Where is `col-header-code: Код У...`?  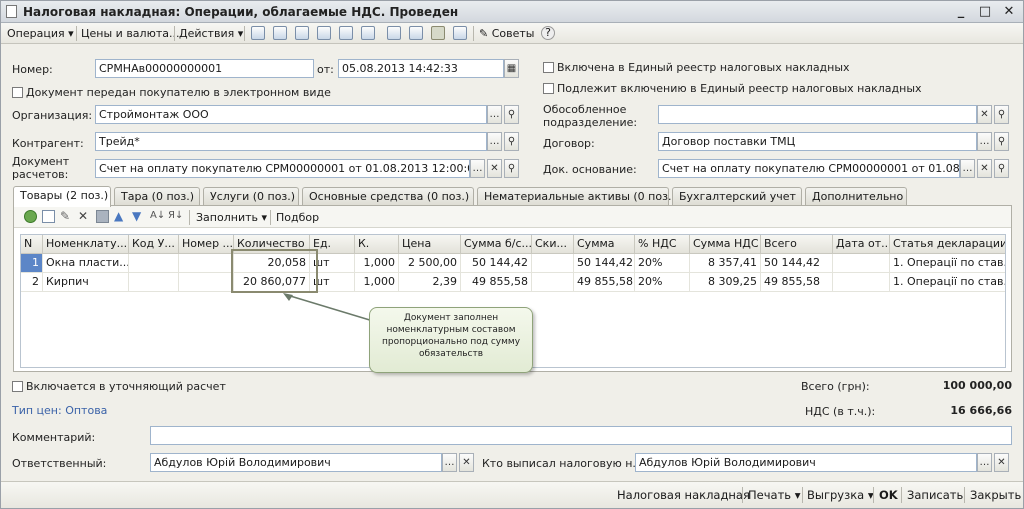
col-header-code: Код У... is located at coordinates (154, 244).